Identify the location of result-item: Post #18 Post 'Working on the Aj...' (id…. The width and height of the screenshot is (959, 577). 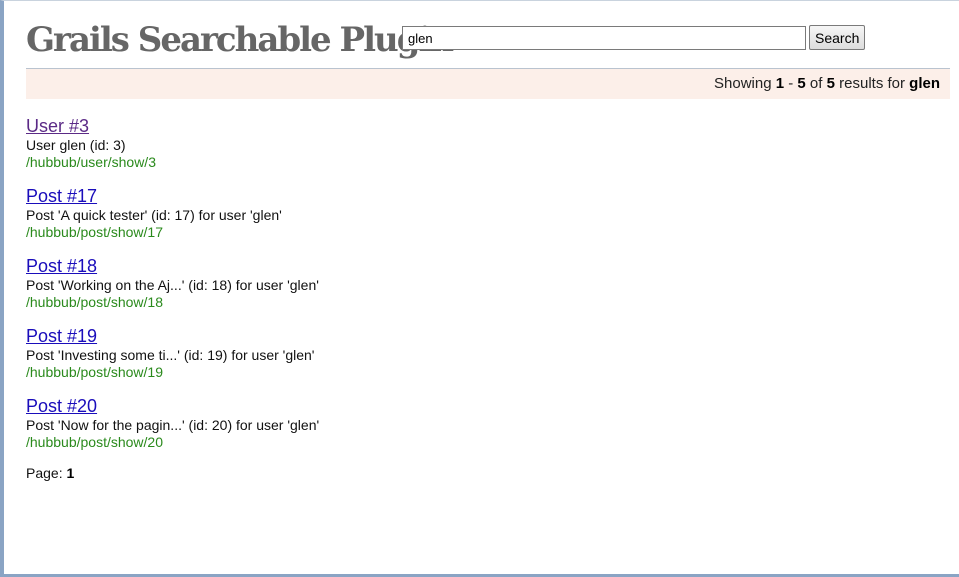
(476, 283).